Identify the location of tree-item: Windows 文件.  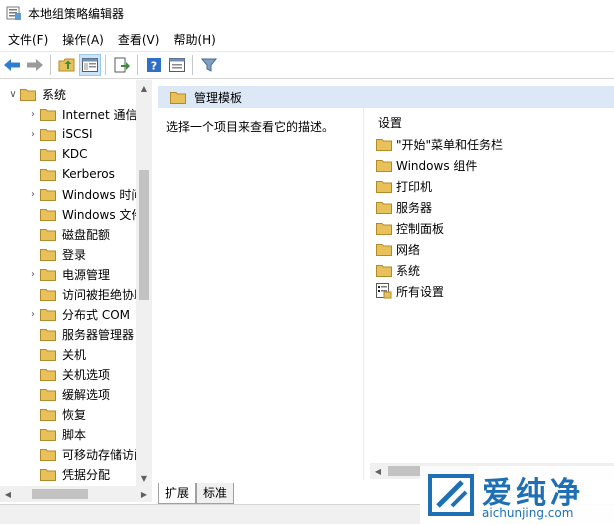
(70, 214).